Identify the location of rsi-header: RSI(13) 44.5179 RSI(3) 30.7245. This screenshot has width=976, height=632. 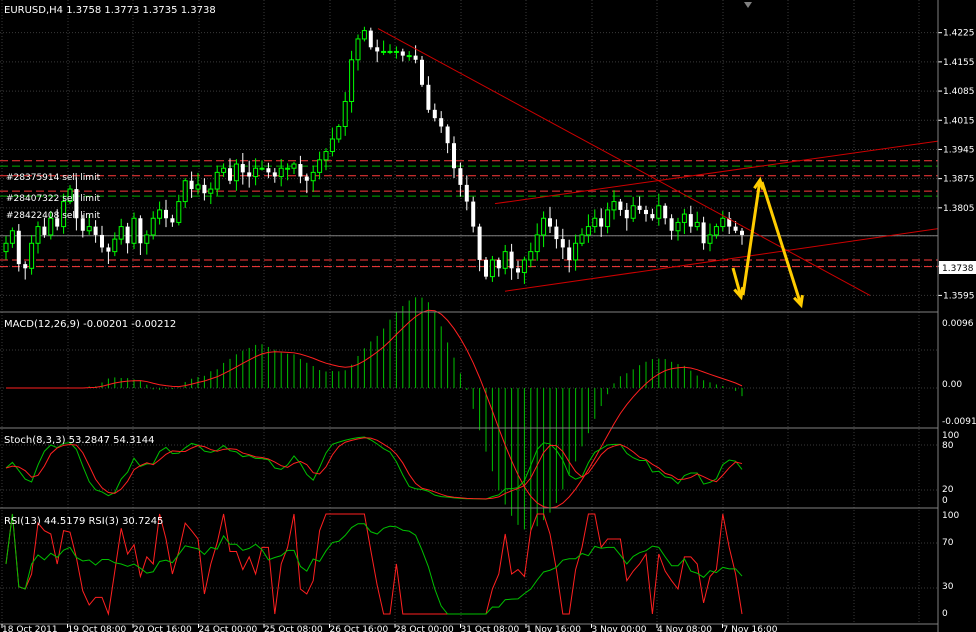
(83, 521).